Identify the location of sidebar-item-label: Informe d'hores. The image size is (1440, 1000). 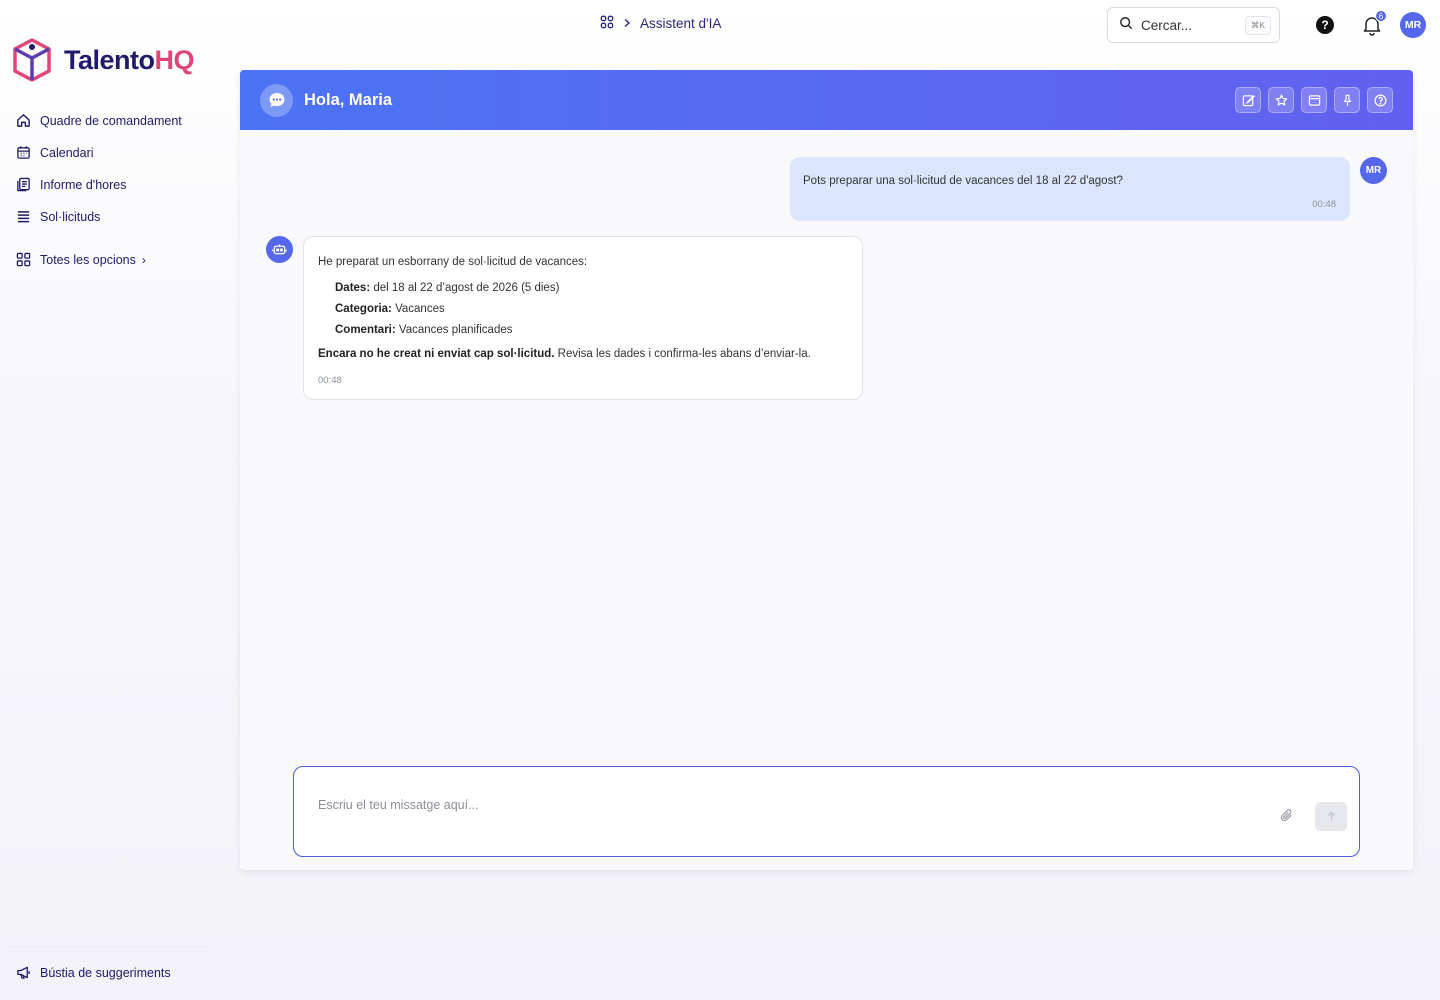
(83, 184).